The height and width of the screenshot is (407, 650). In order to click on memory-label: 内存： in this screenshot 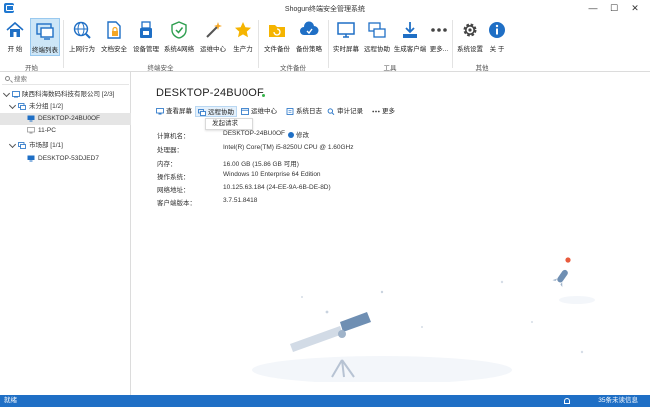, I will do `click(167, 164)`.